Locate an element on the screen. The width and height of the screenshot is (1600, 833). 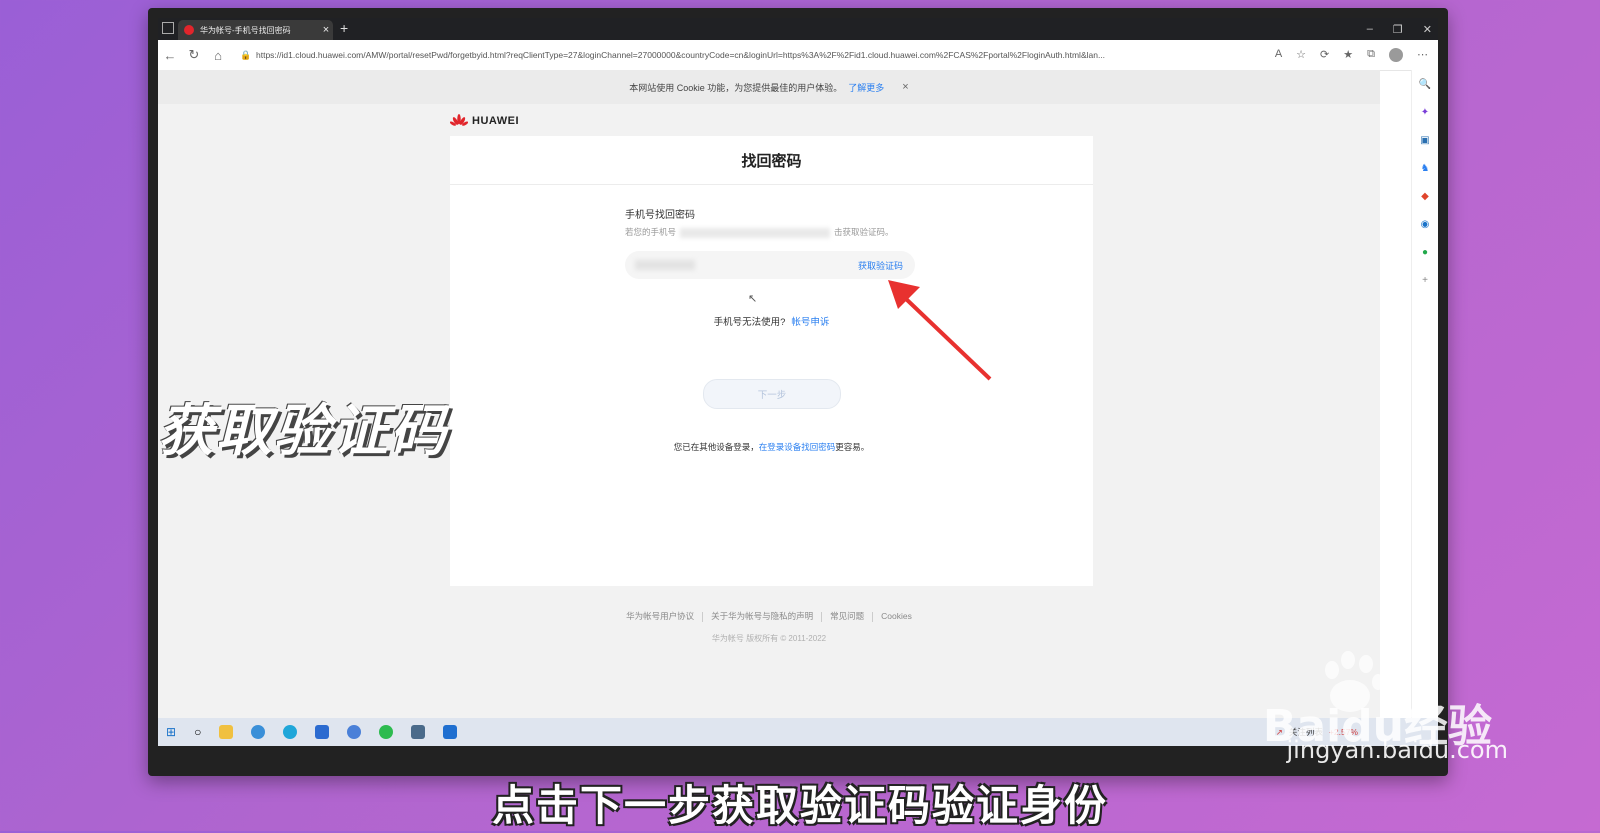
sparkle-icon: ✦ is located at coordinates (1425, 112).